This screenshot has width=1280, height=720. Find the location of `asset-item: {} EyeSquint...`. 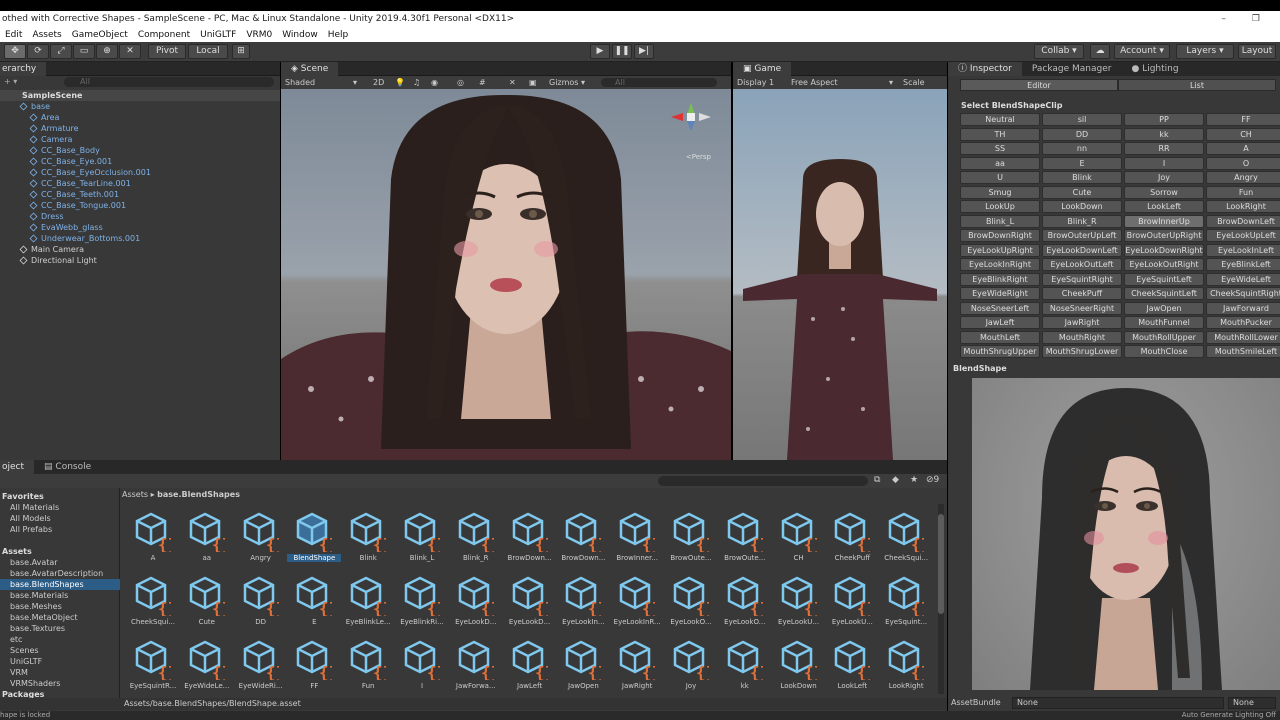

asset-item: {} EyeSquint... is located at coordinates (906, 604).